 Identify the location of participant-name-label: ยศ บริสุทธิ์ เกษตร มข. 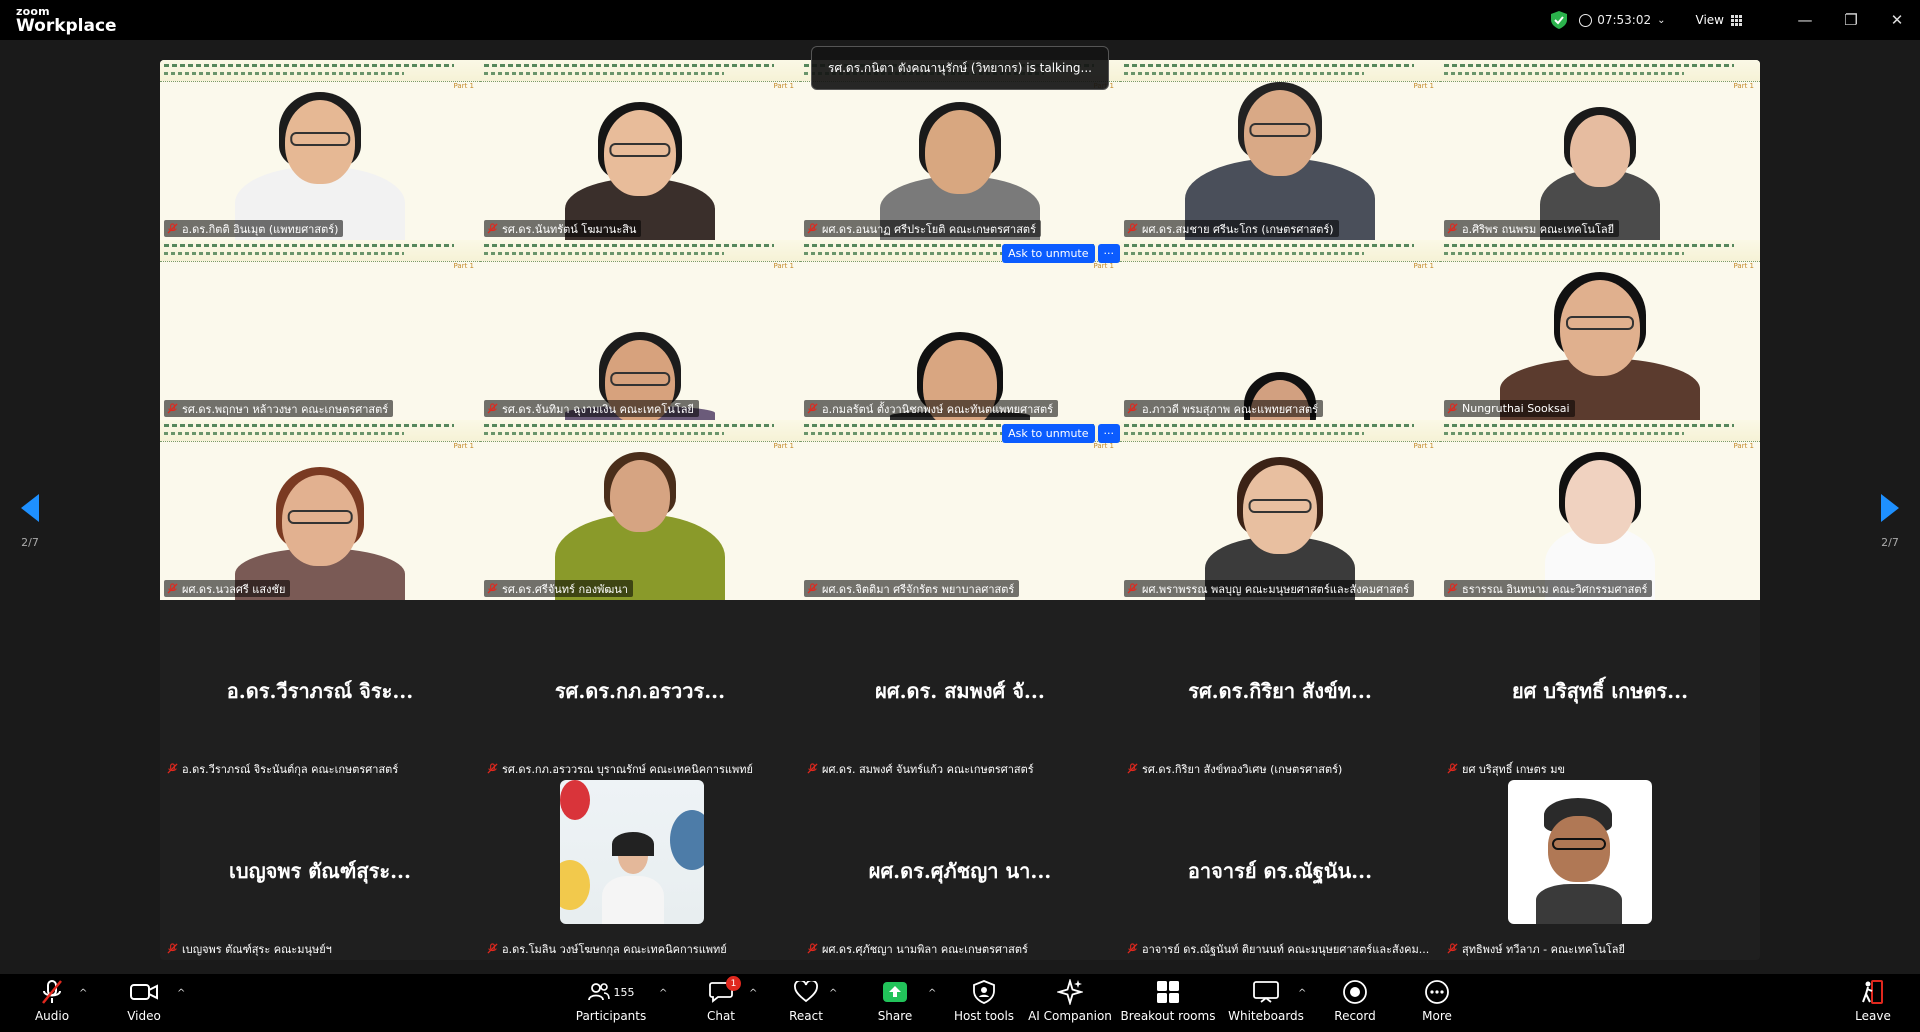
(1507, 768).